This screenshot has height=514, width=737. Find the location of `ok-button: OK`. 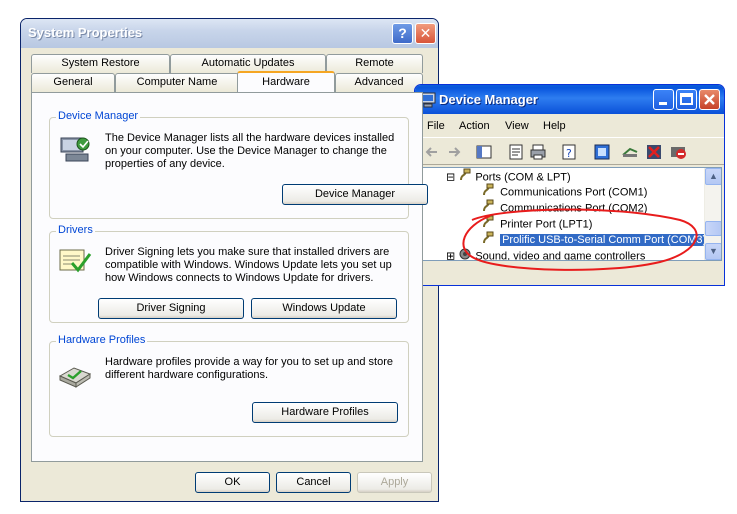

ok-button: OK is located at coordinates (232, 482).